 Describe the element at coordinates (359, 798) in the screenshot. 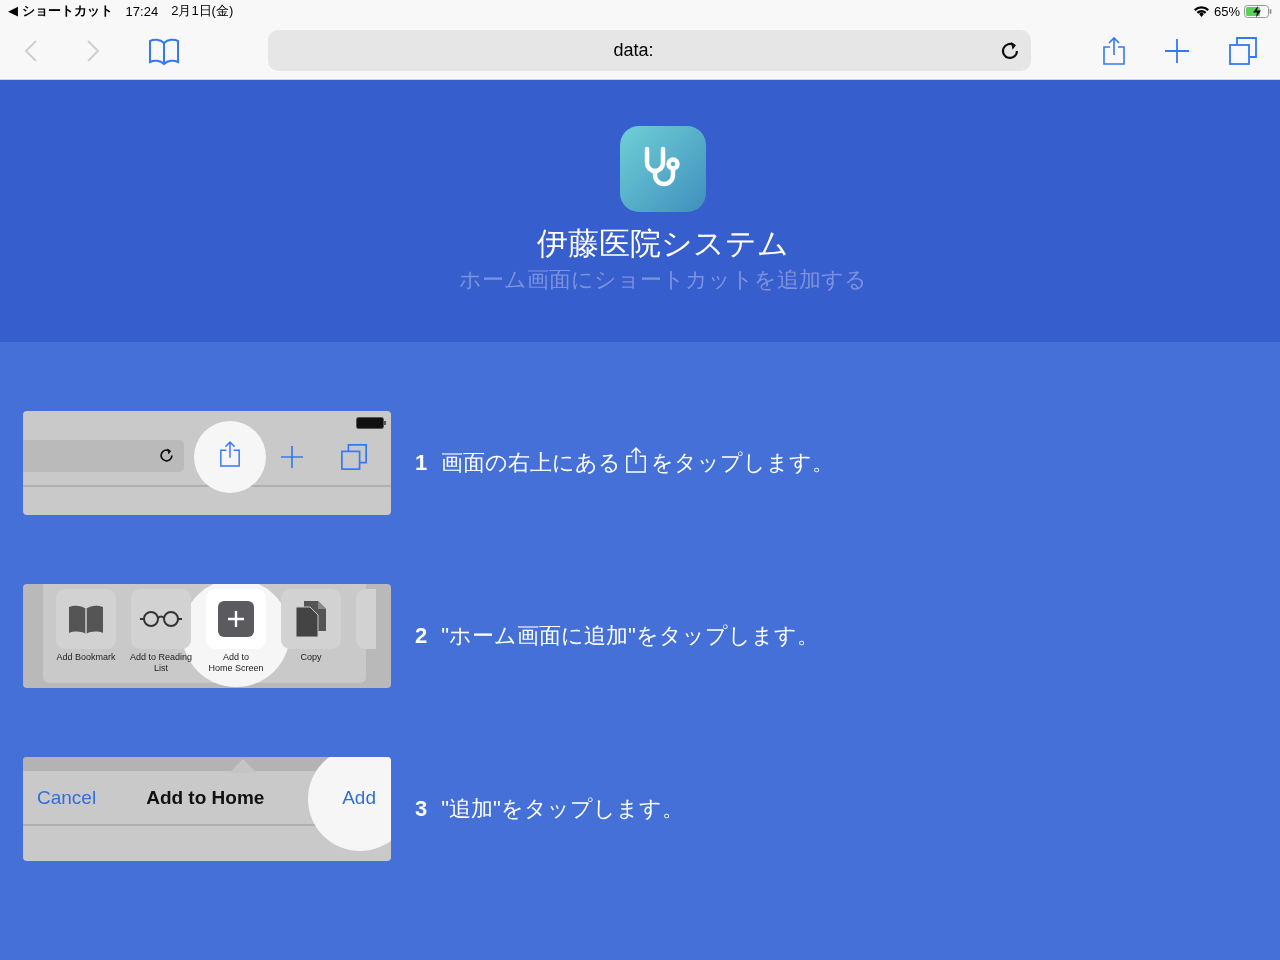

I see `add-button: Add` at that location.